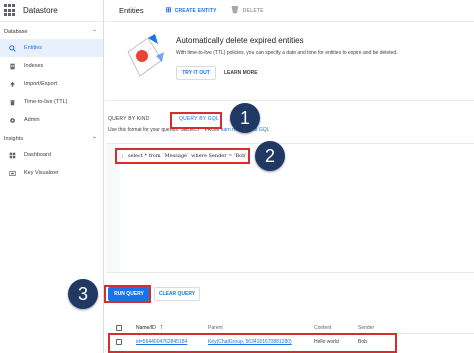 The width and height of the screenshot is (474, 353). Describe the element at coordinates (289, 100) in the screenshot. I see `divider` at that location.